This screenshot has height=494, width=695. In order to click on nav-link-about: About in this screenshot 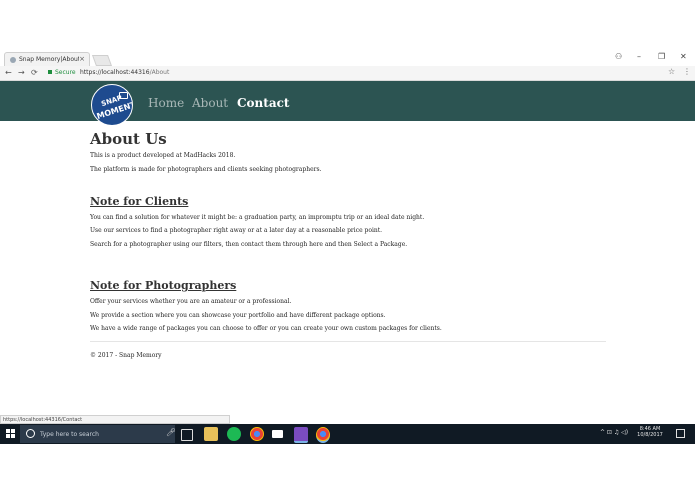, I will do `click(210, 103)`.